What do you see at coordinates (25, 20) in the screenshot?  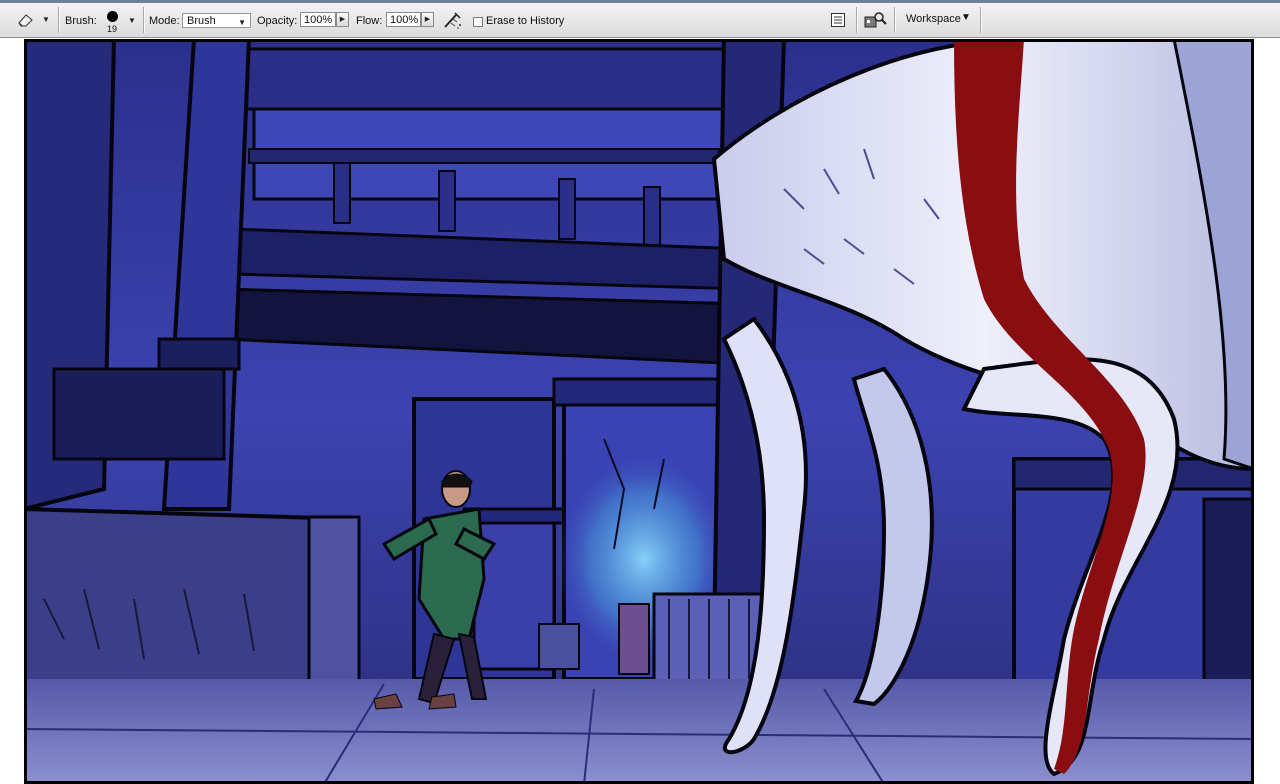 I see `eraser-icon` at bounding box center [25, 20].